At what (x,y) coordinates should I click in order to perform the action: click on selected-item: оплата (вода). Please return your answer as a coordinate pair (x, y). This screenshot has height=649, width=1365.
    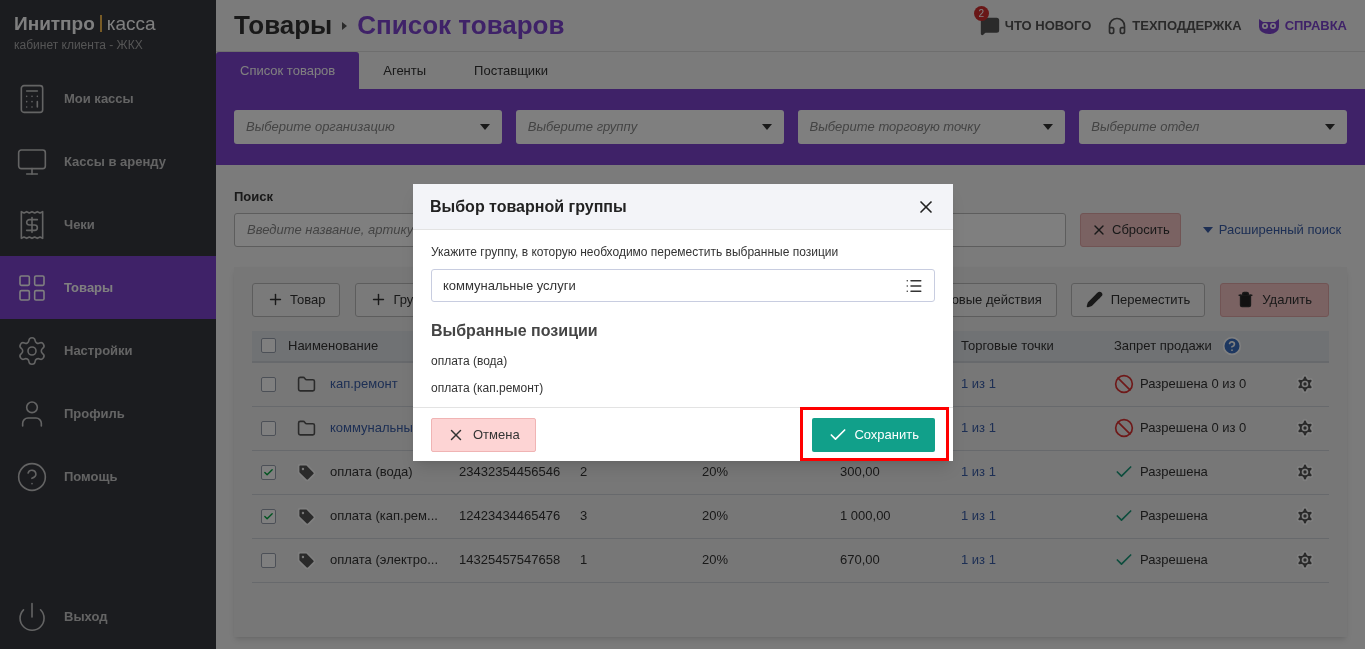
    Looking at the image, I should click on (470, 361).